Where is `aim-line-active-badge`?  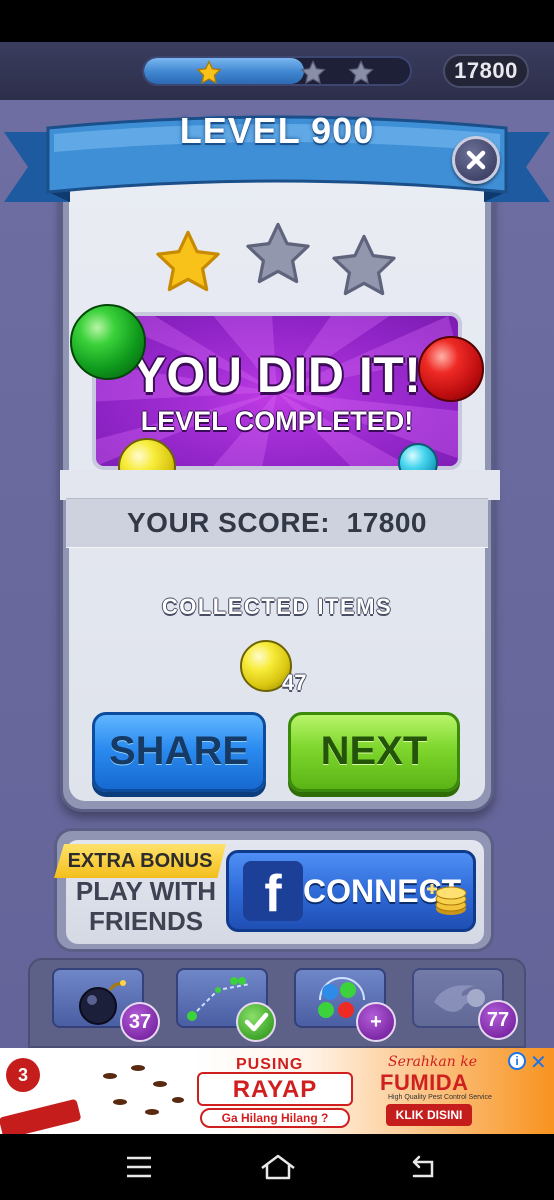
aim-line-active-badge is located at coordinates (256, 1022).